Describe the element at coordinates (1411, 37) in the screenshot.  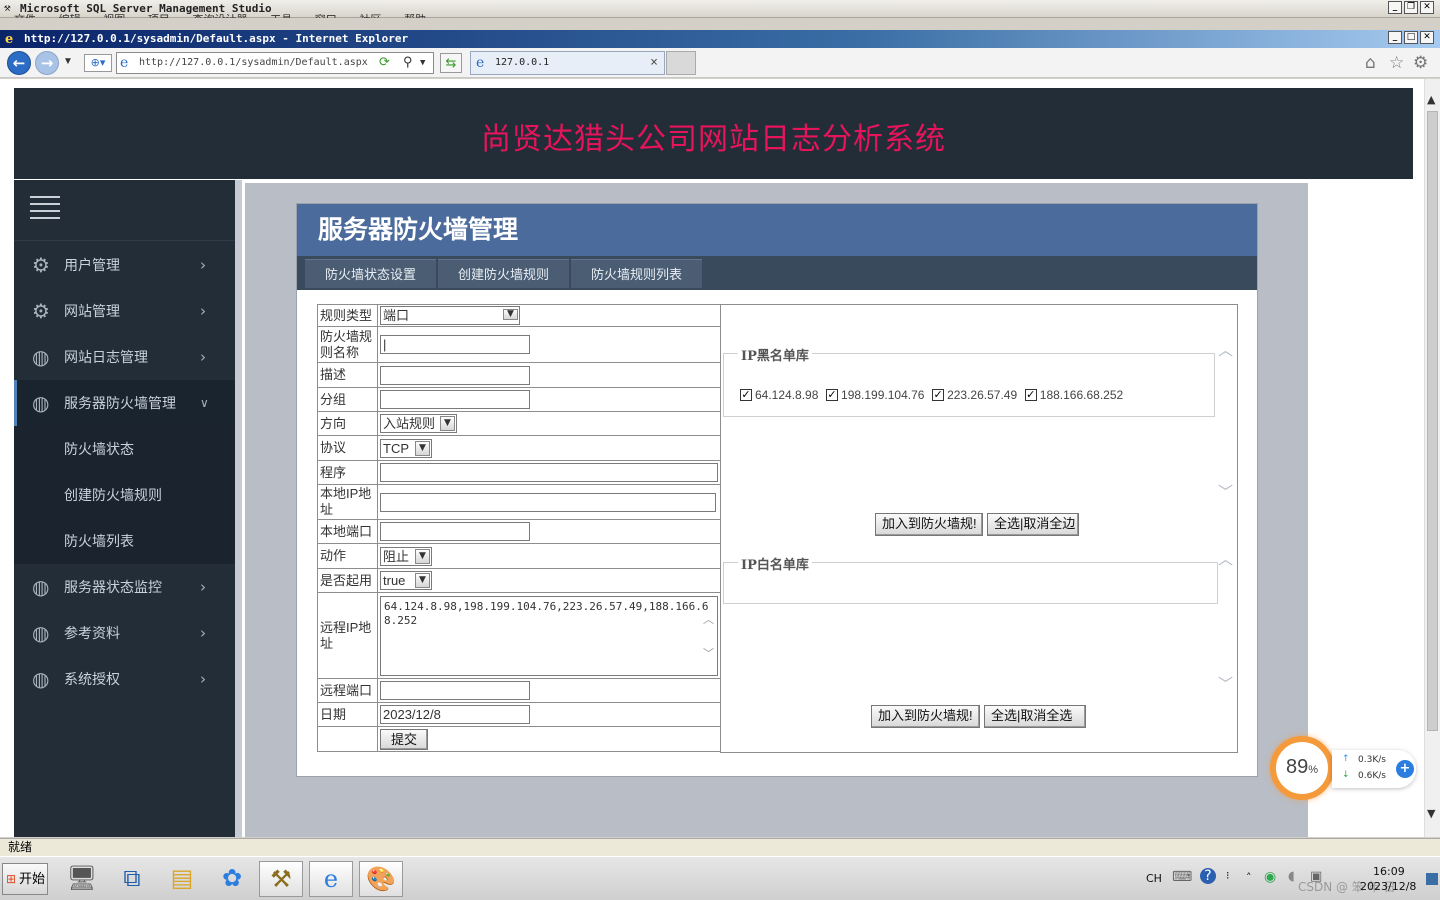
I see `ie-maximize-button: □` at that location.